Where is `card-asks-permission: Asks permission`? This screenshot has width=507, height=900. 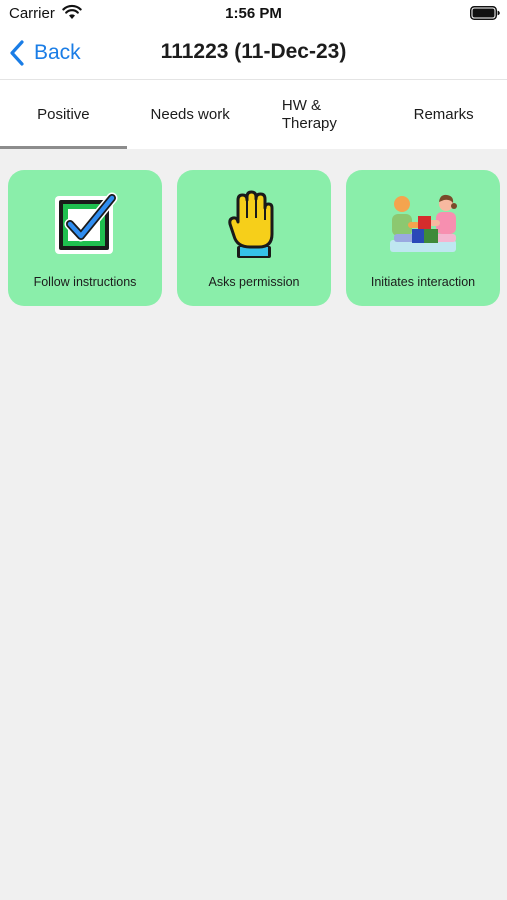
card-asks-permission: Asks permission is located at coordinates (254, 238).